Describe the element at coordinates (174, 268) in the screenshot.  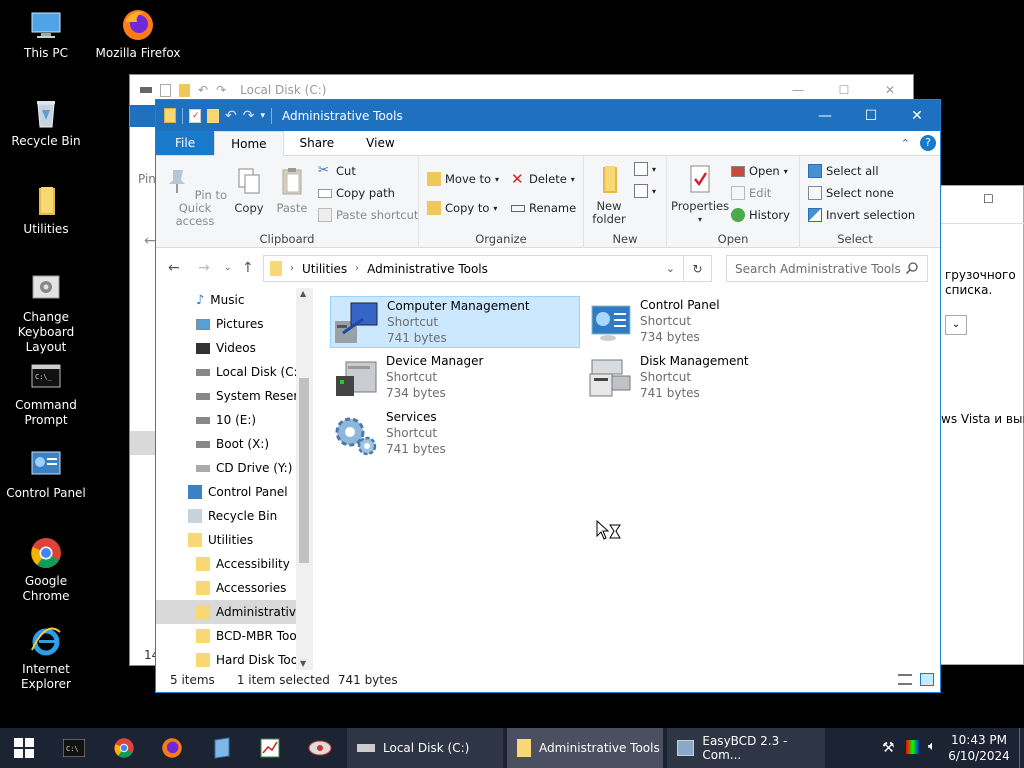
I see `back-button: ←` at that location.